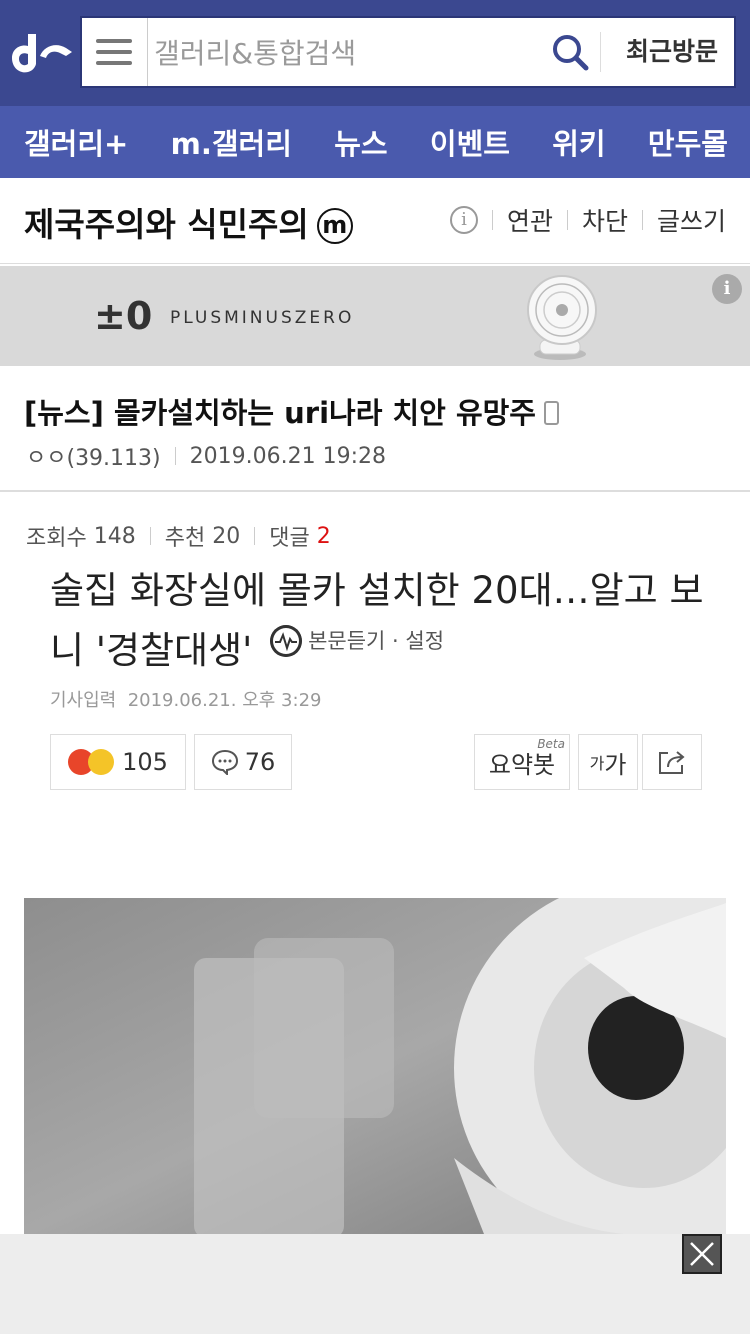 This screenshot has width=750, height=1334. Describe the element at coordinates (76, 142) in the screenshot. I see `nav-gallery-plus: 갤러리+` at that location.